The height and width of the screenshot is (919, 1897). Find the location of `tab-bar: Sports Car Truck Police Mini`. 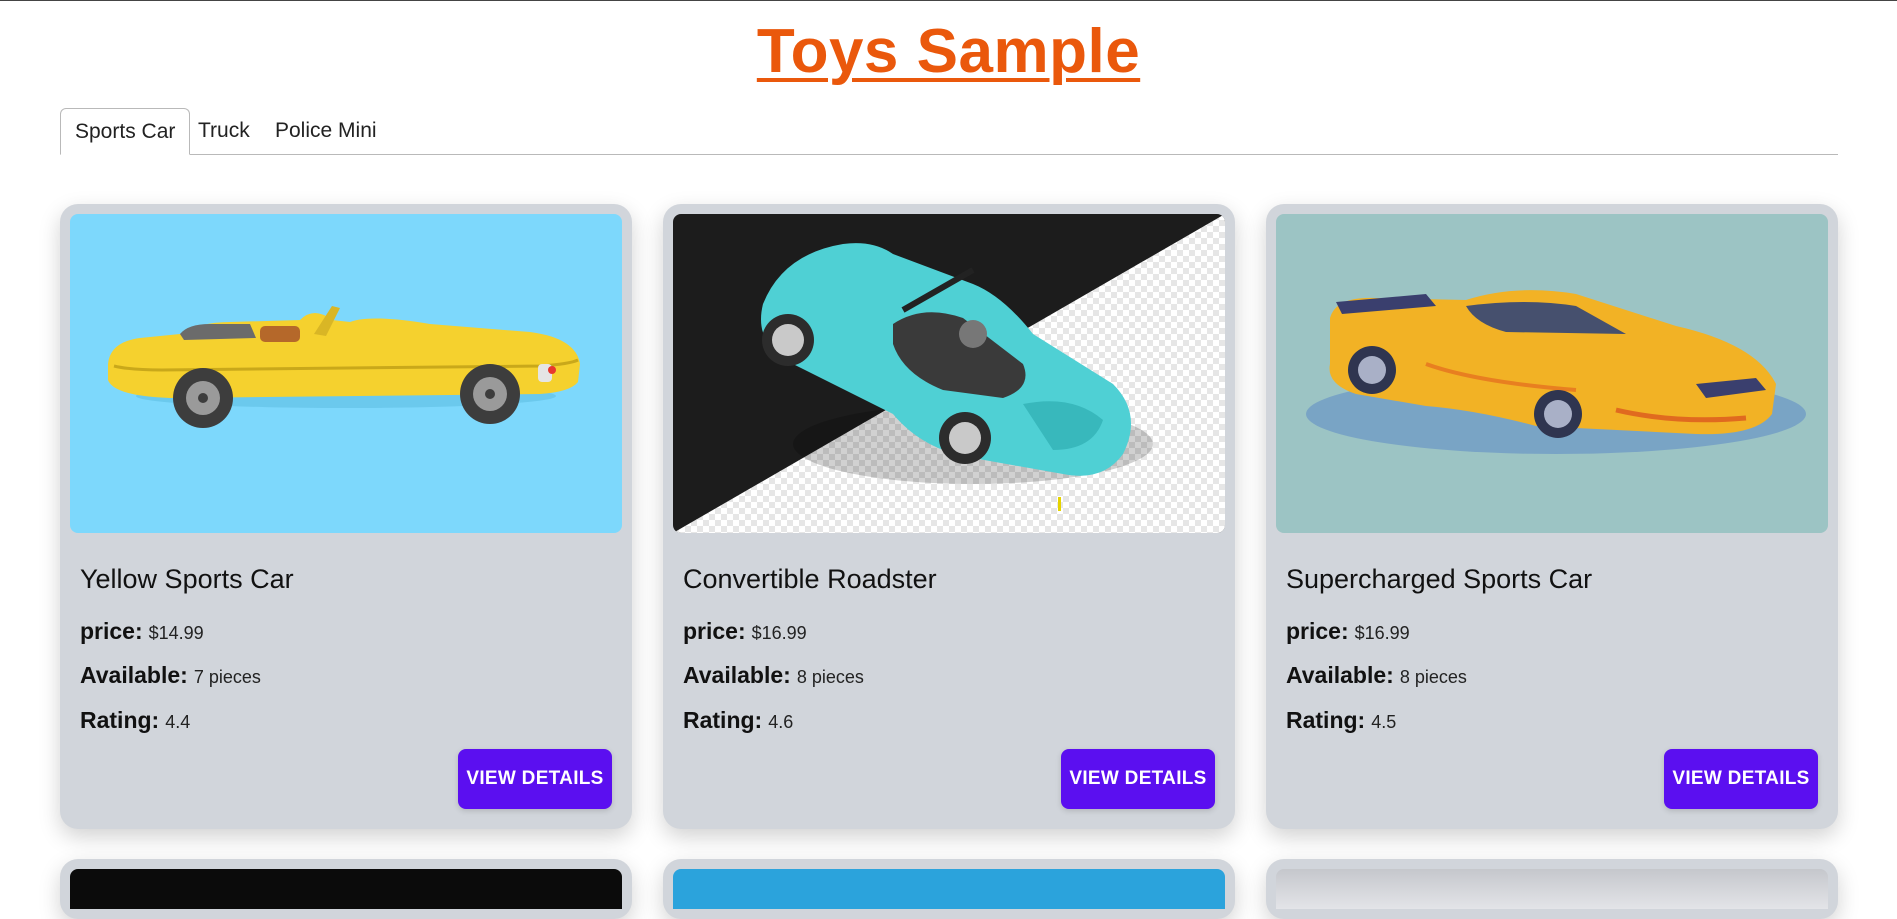

tab-bar: Sports Car Truck Police Mini is located at coordinates (949, 131).